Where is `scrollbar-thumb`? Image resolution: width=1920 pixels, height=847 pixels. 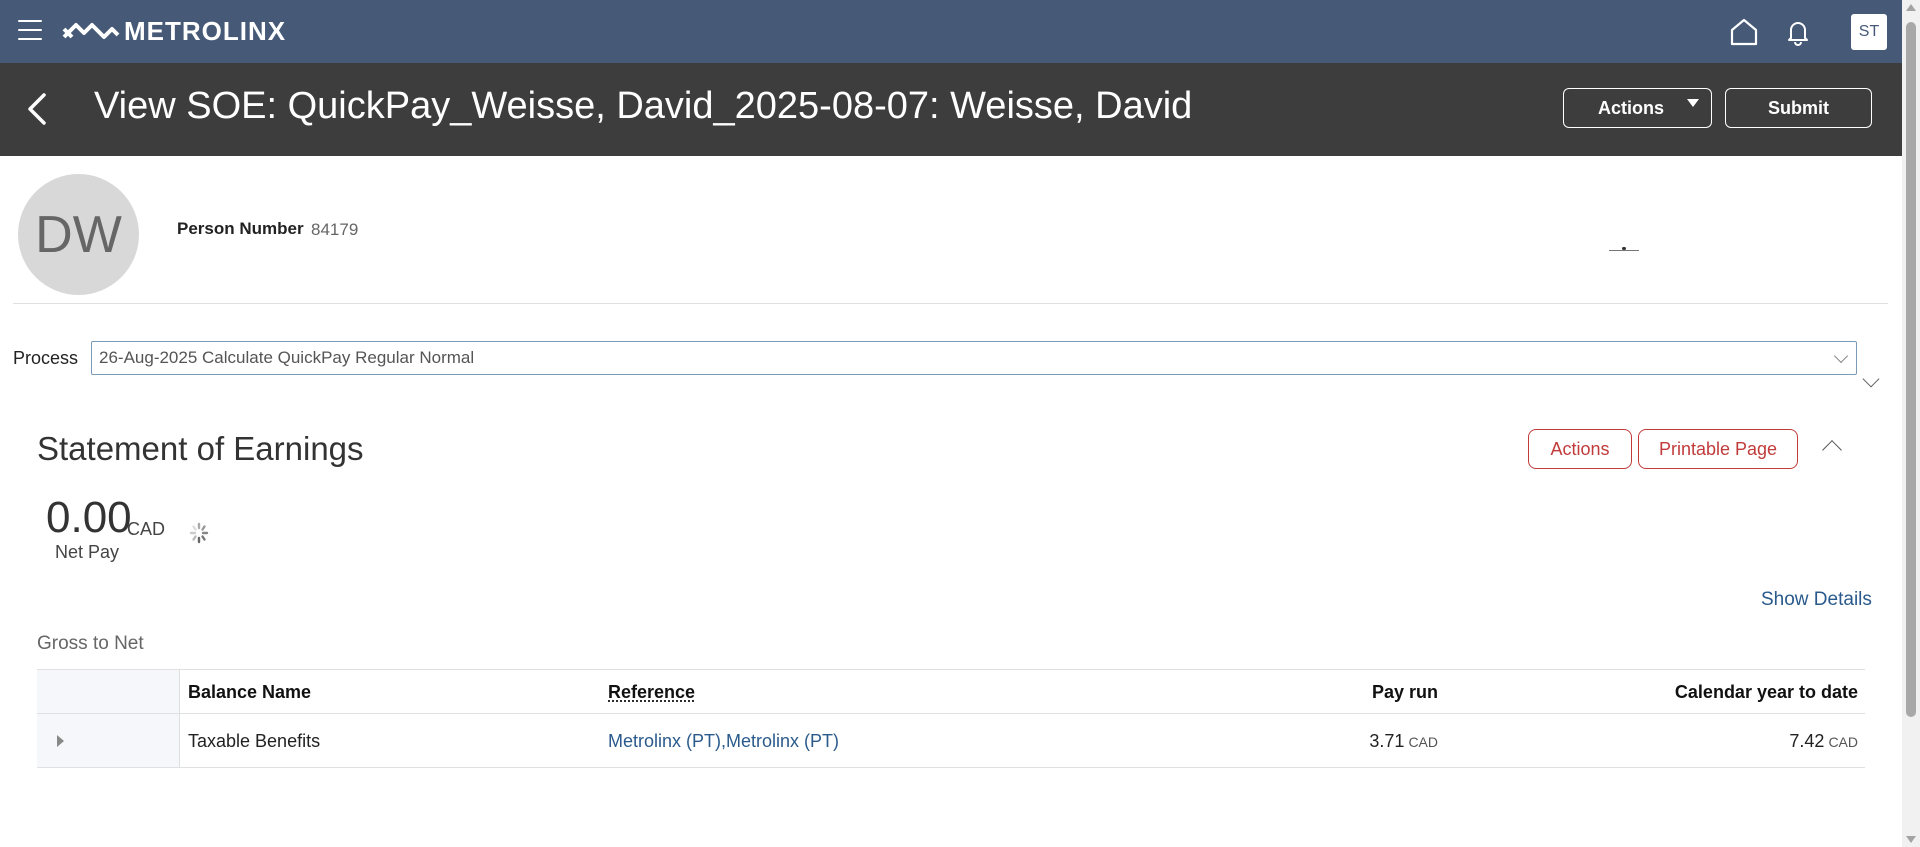
scrollbar-thumb is located at coordinates (1911, 369).